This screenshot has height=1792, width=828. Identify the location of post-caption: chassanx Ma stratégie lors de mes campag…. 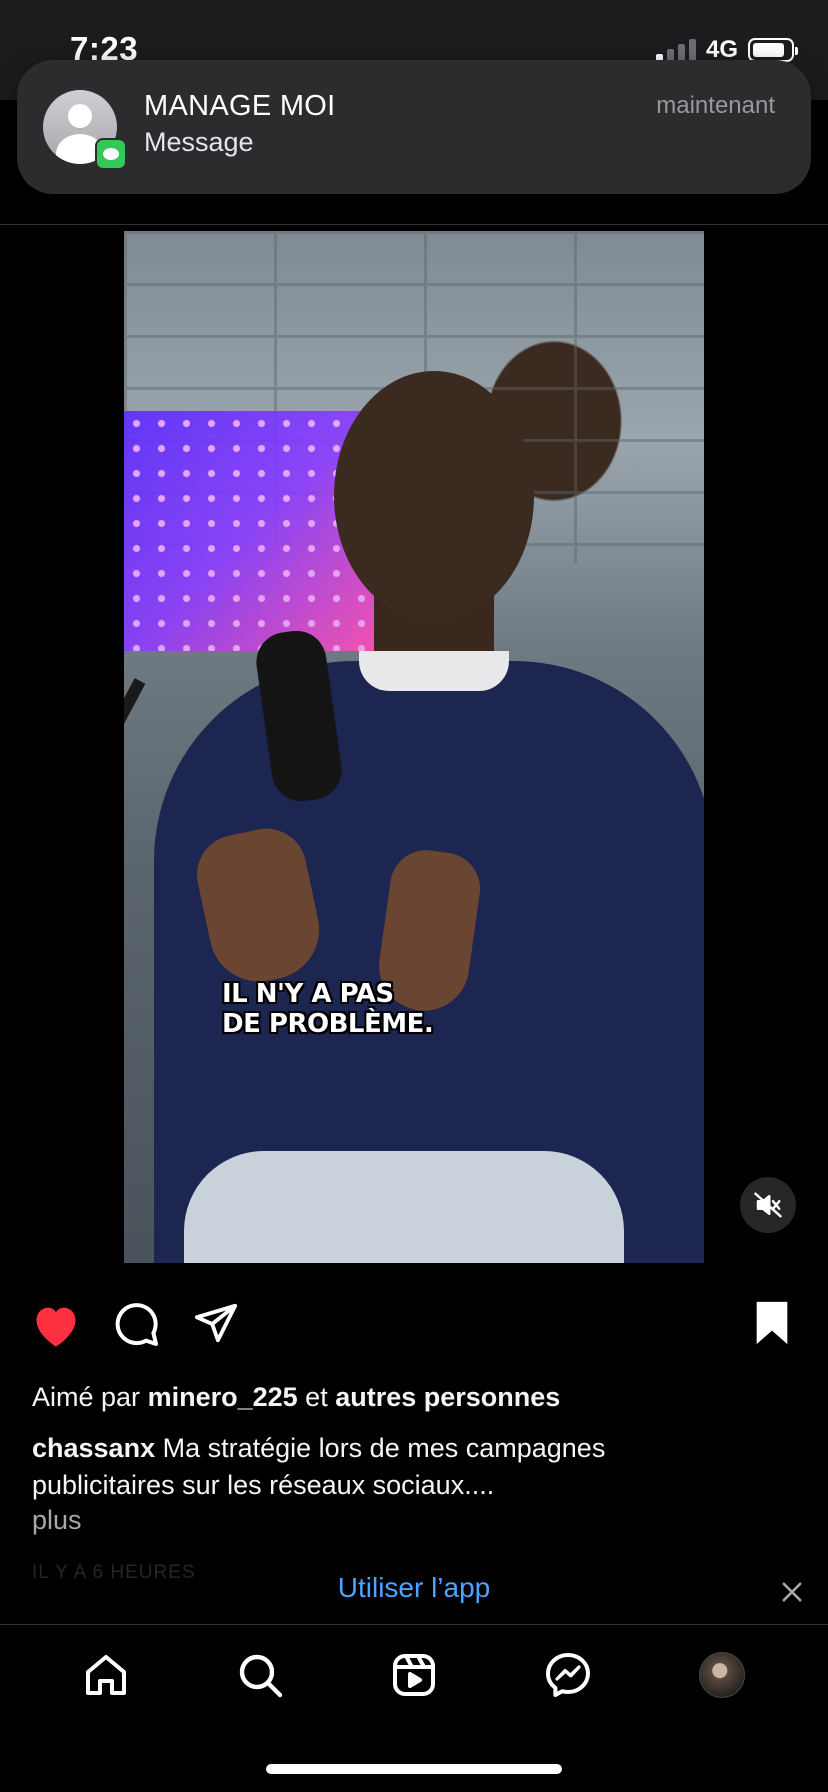
(382, 1467).